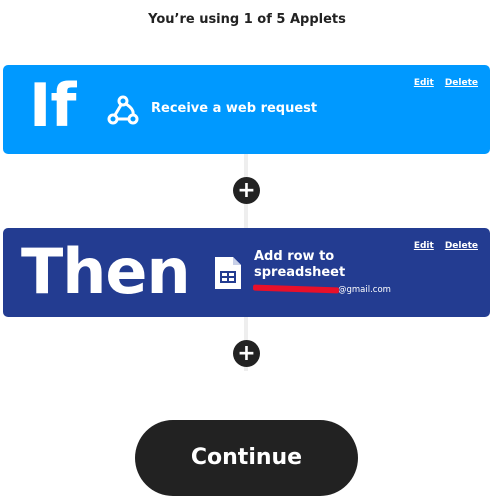 This screenshot has width=504, height=499. I want to click on action-card-actions: Edit Delete, so click(446, 246).